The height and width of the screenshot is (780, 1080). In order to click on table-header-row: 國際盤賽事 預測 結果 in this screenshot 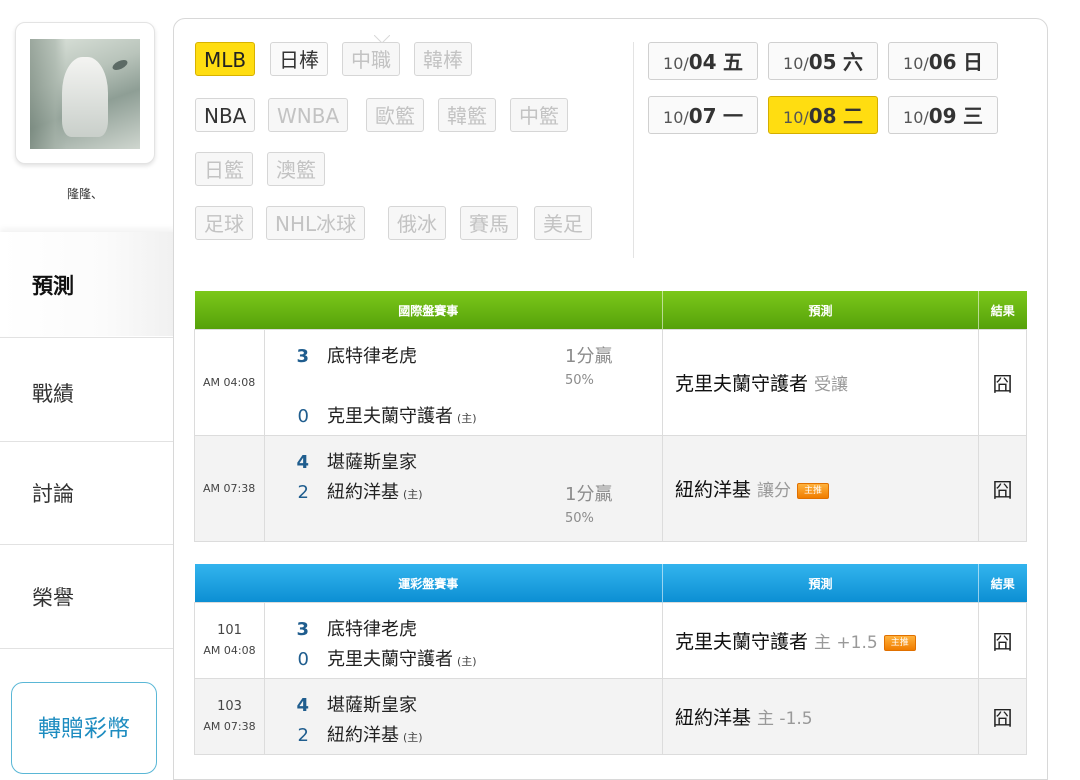, I will do `click(610, 310)`.